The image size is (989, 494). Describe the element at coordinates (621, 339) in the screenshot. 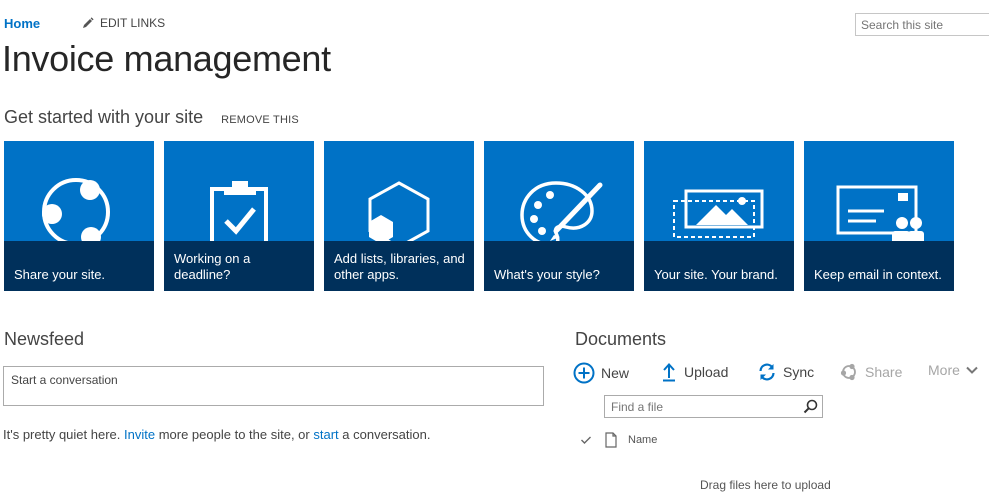

I see `documents-title: Documents` at that location.